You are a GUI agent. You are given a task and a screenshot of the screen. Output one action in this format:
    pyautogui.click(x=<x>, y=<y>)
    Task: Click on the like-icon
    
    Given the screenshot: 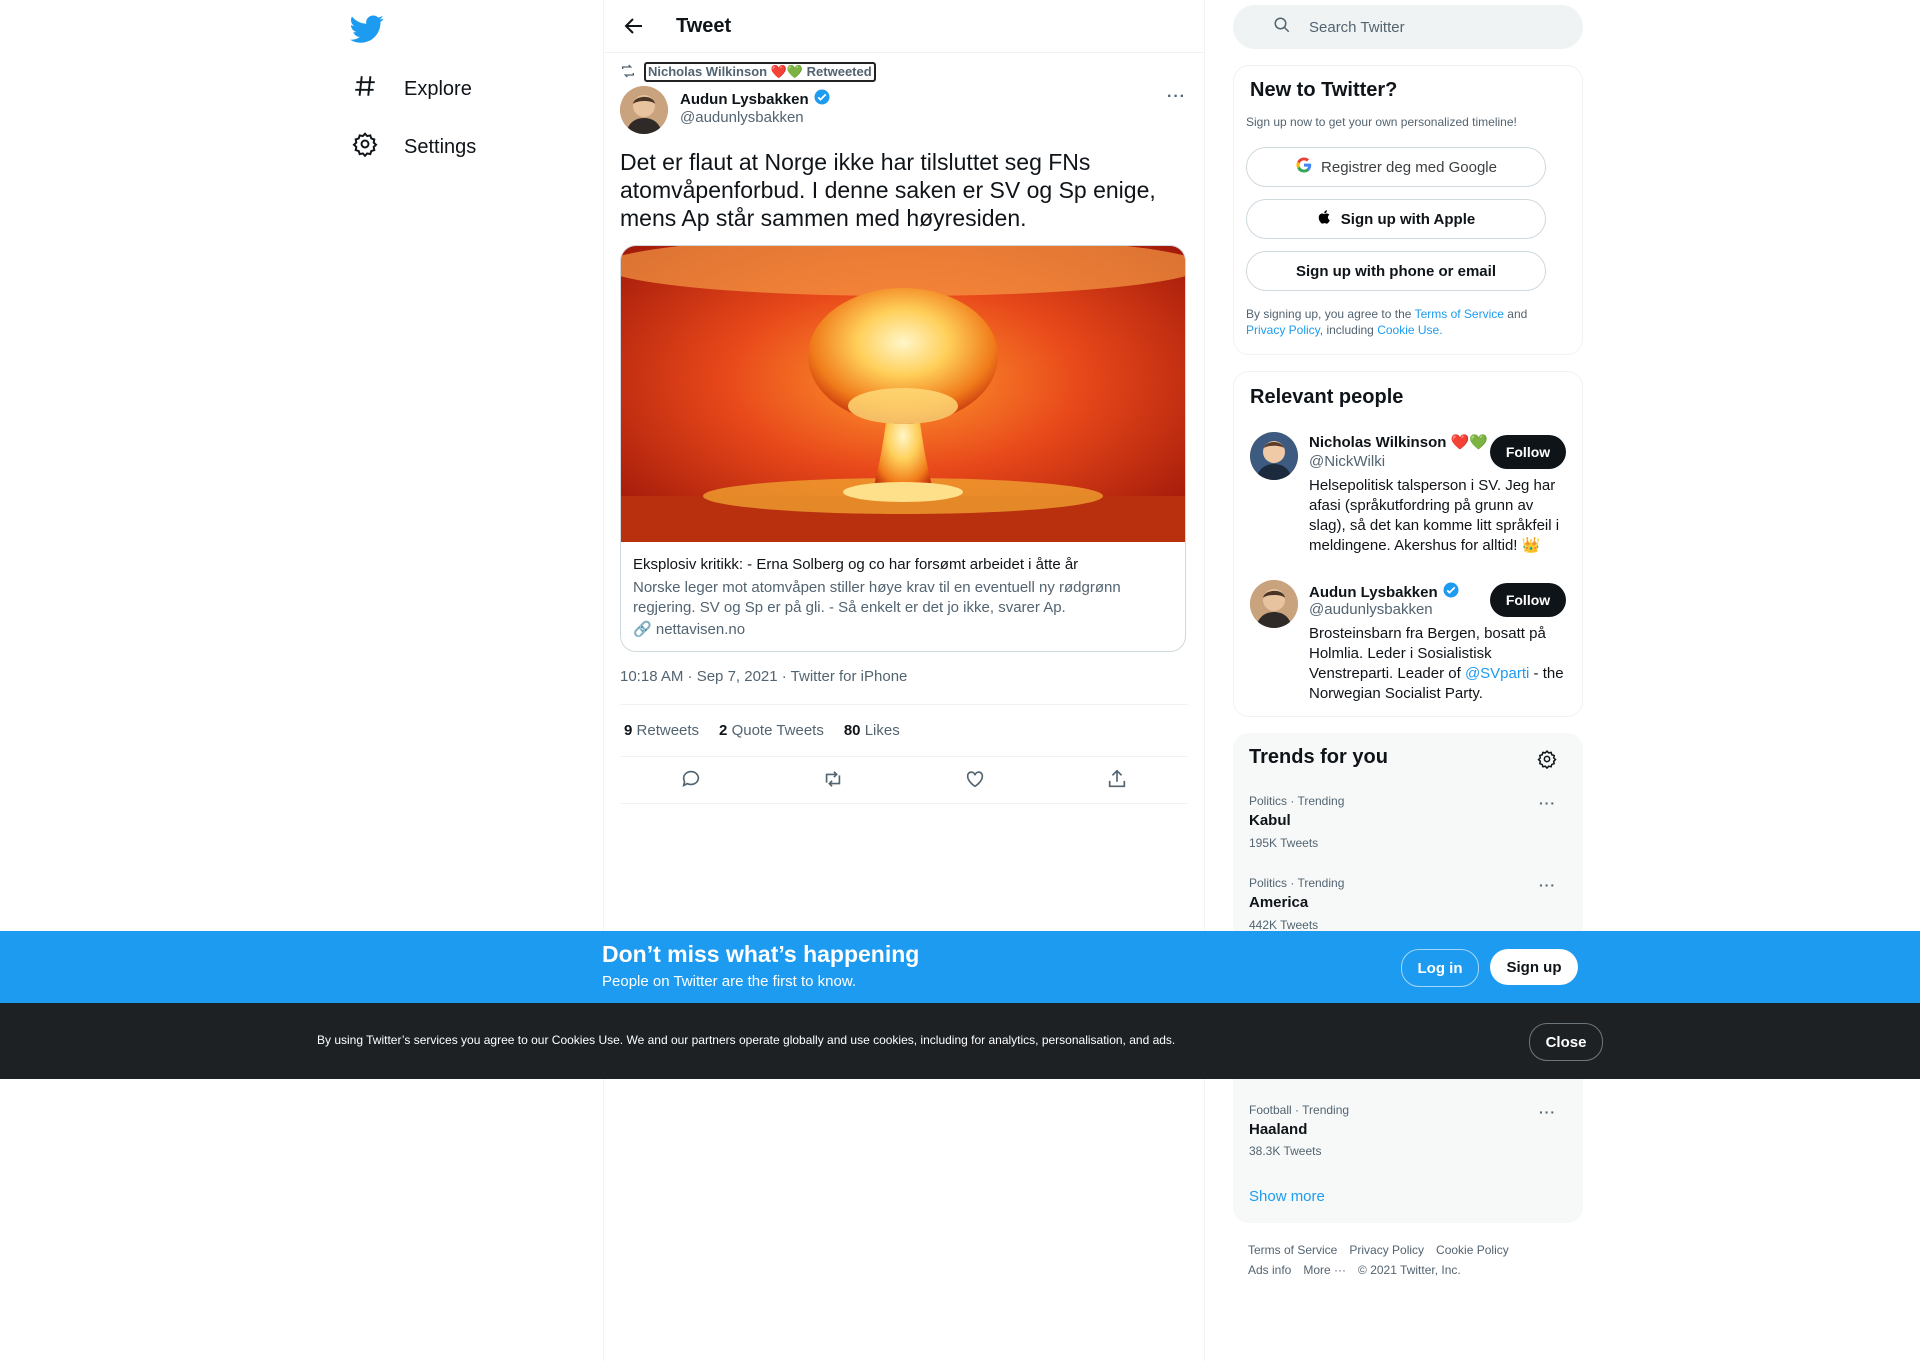 What is the action you would take?
    pyautogui.click(x=975, y=781)
    